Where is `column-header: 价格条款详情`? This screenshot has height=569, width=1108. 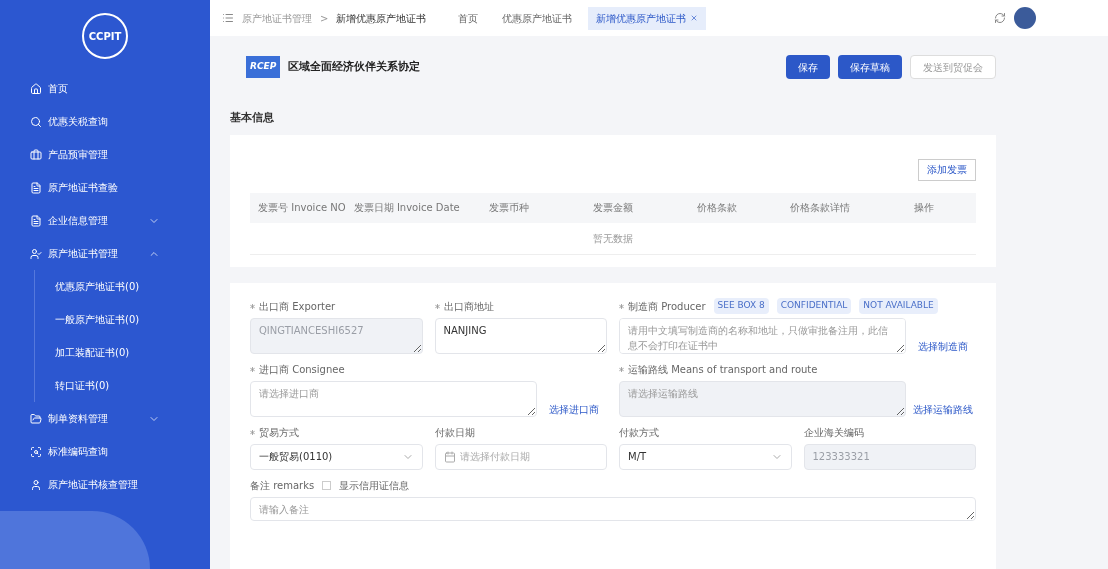
column-header: 价格条款详情 is located at coordinates (820, 208).